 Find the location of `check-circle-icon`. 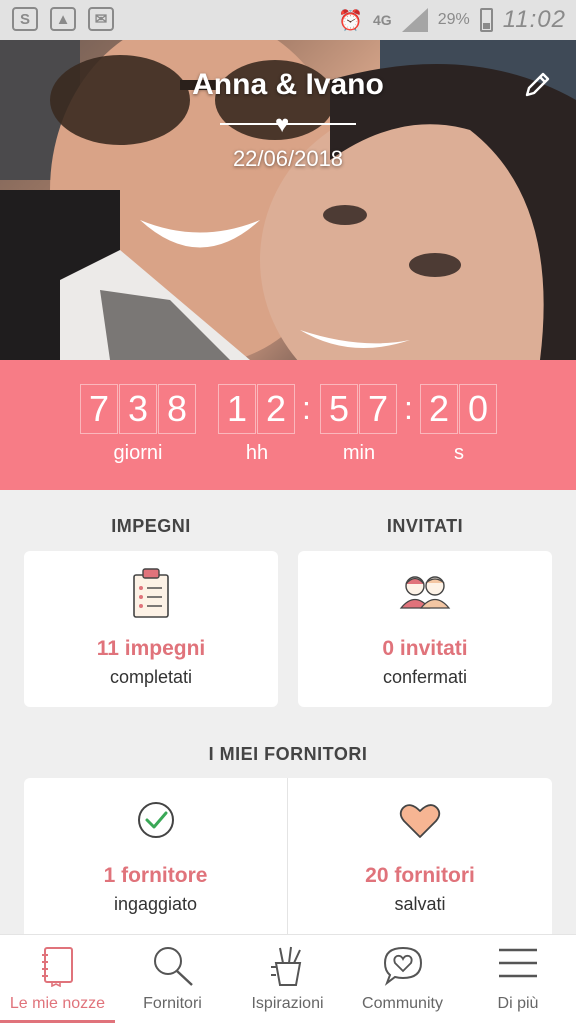

check-circle-icon is located at coordinates (155, 820).